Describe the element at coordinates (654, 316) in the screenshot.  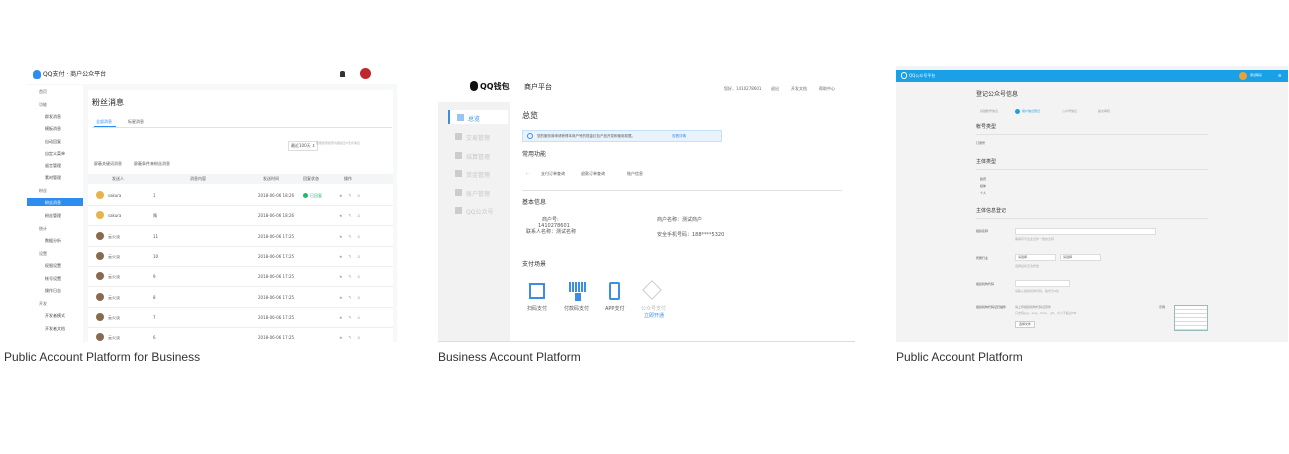
I see `enable-now-link: 立即开通` at that location.